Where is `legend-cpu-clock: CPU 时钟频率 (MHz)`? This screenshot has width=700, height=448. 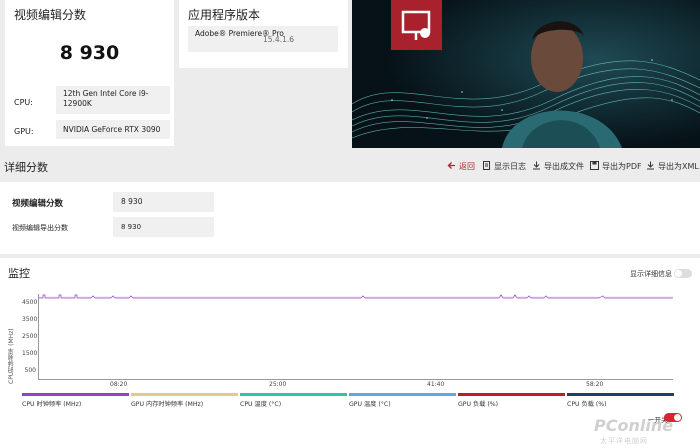
legend-cpu-clock: CPU 时钟频率 (MHz) is located at coordinates (75, 400).